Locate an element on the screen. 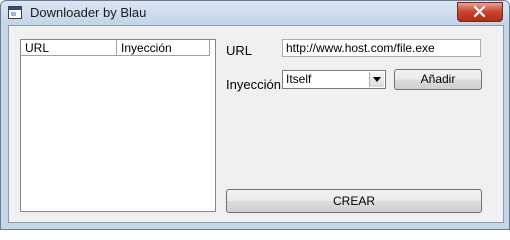 The width and height of the screenshot is (510, 240). column-header-injection: Inyección is located at coordinates (163, 48).